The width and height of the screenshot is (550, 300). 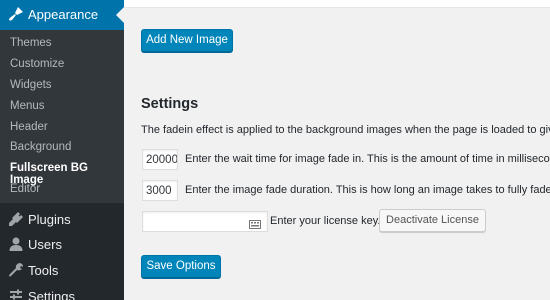 What do you see at coordinates (37, 64) in the screenshot?
I see `submenu-item-customize: Customize` at bounding box center [37, 64].